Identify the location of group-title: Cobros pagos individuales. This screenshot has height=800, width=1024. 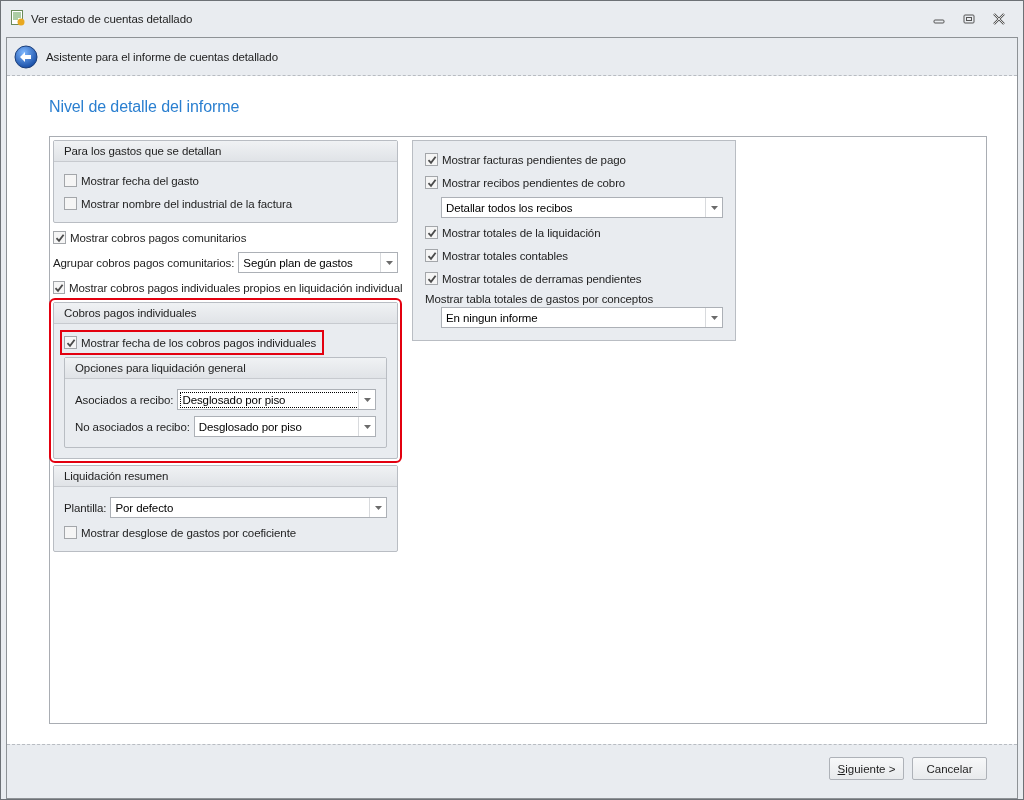
(225, 313).